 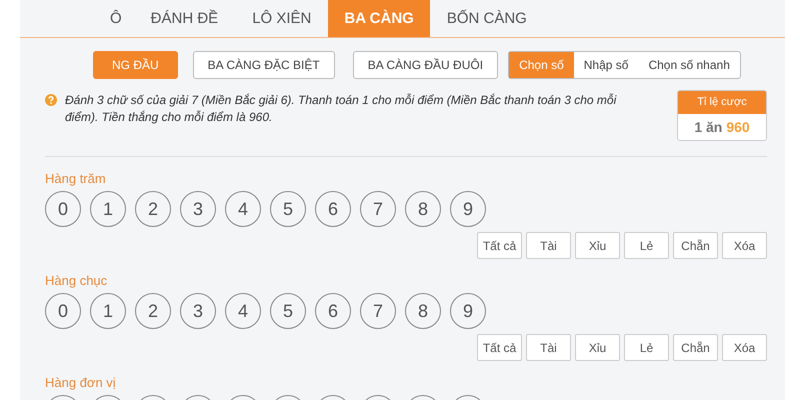 What do you see at coordinates (738, 127) in the screenshot?
I see `odds-value: 960` at bounding box center [738, 127].